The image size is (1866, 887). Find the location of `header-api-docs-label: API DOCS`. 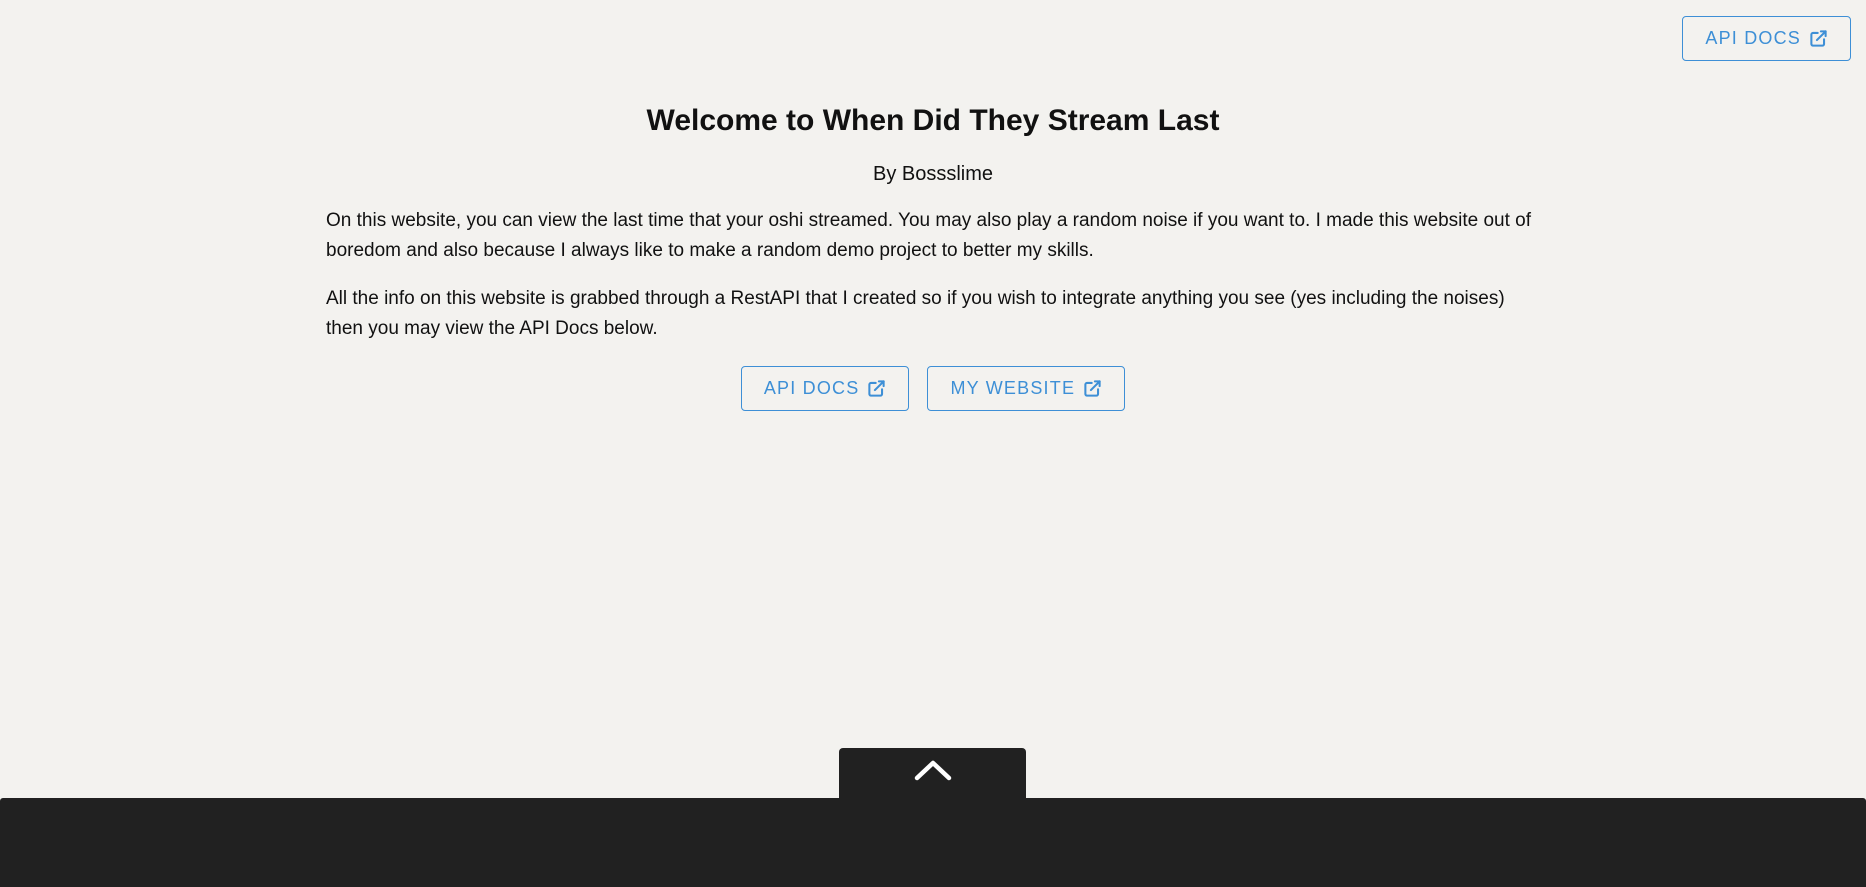

header-api-docs-label: API DOCS is located at coordinates (1753, 38).